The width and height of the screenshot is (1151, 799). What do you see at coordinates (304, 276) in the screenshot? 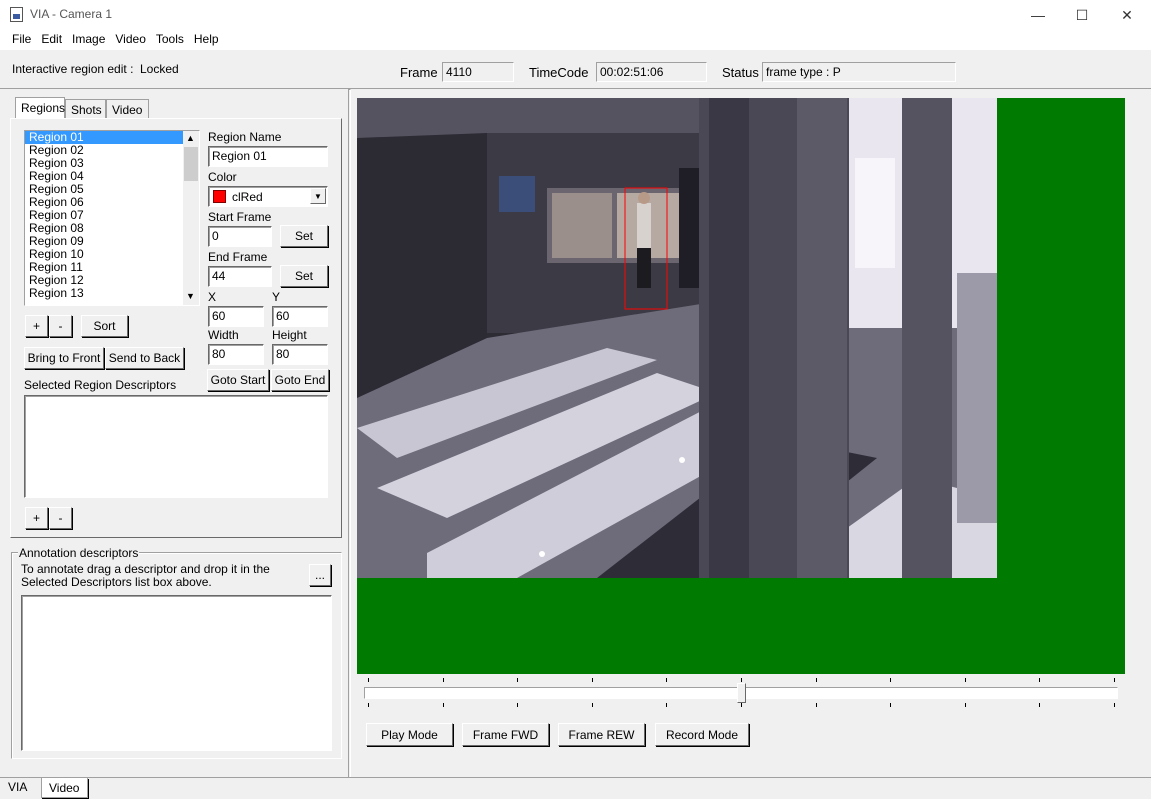
I see `set-end-button: Set` at bounding box center [304, 276].